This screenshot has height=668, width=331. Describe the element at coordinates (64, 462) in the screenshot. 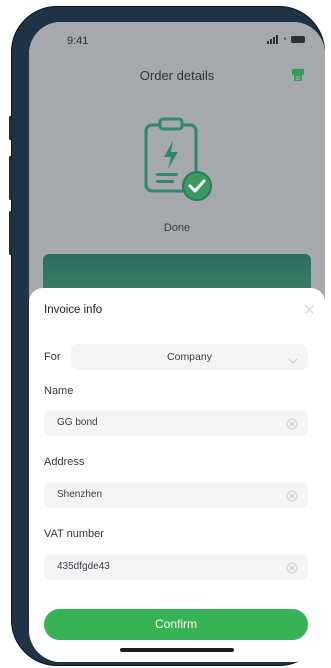

I see `address-label: Address` at that location.